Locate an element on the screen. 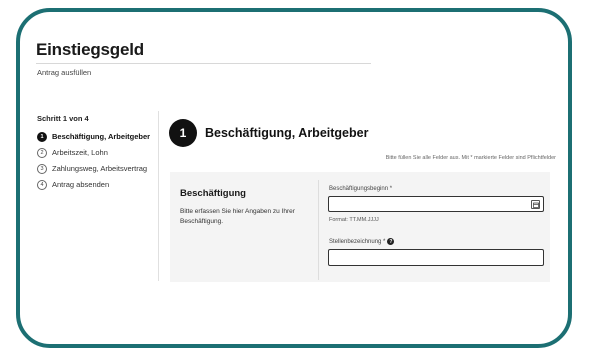 The image size is (593, 348). info-icon: ? is located at coordinates (391, 241).